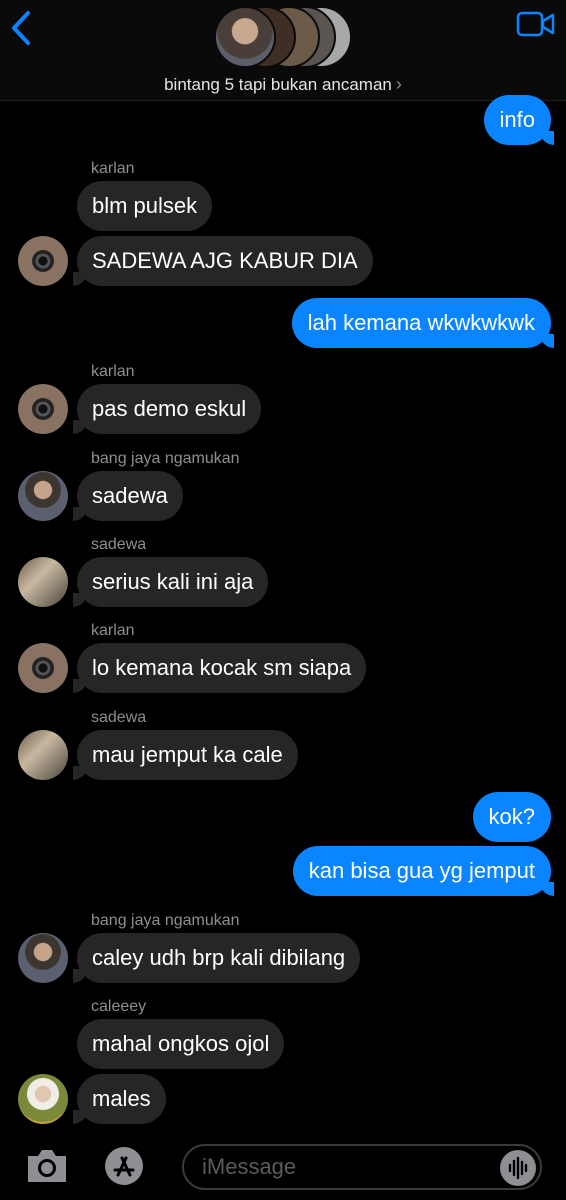 This screenshot has width=566, height=1200. I want to click on outgoing-message: kan bisa gua yg jemput, so click(421, 871).